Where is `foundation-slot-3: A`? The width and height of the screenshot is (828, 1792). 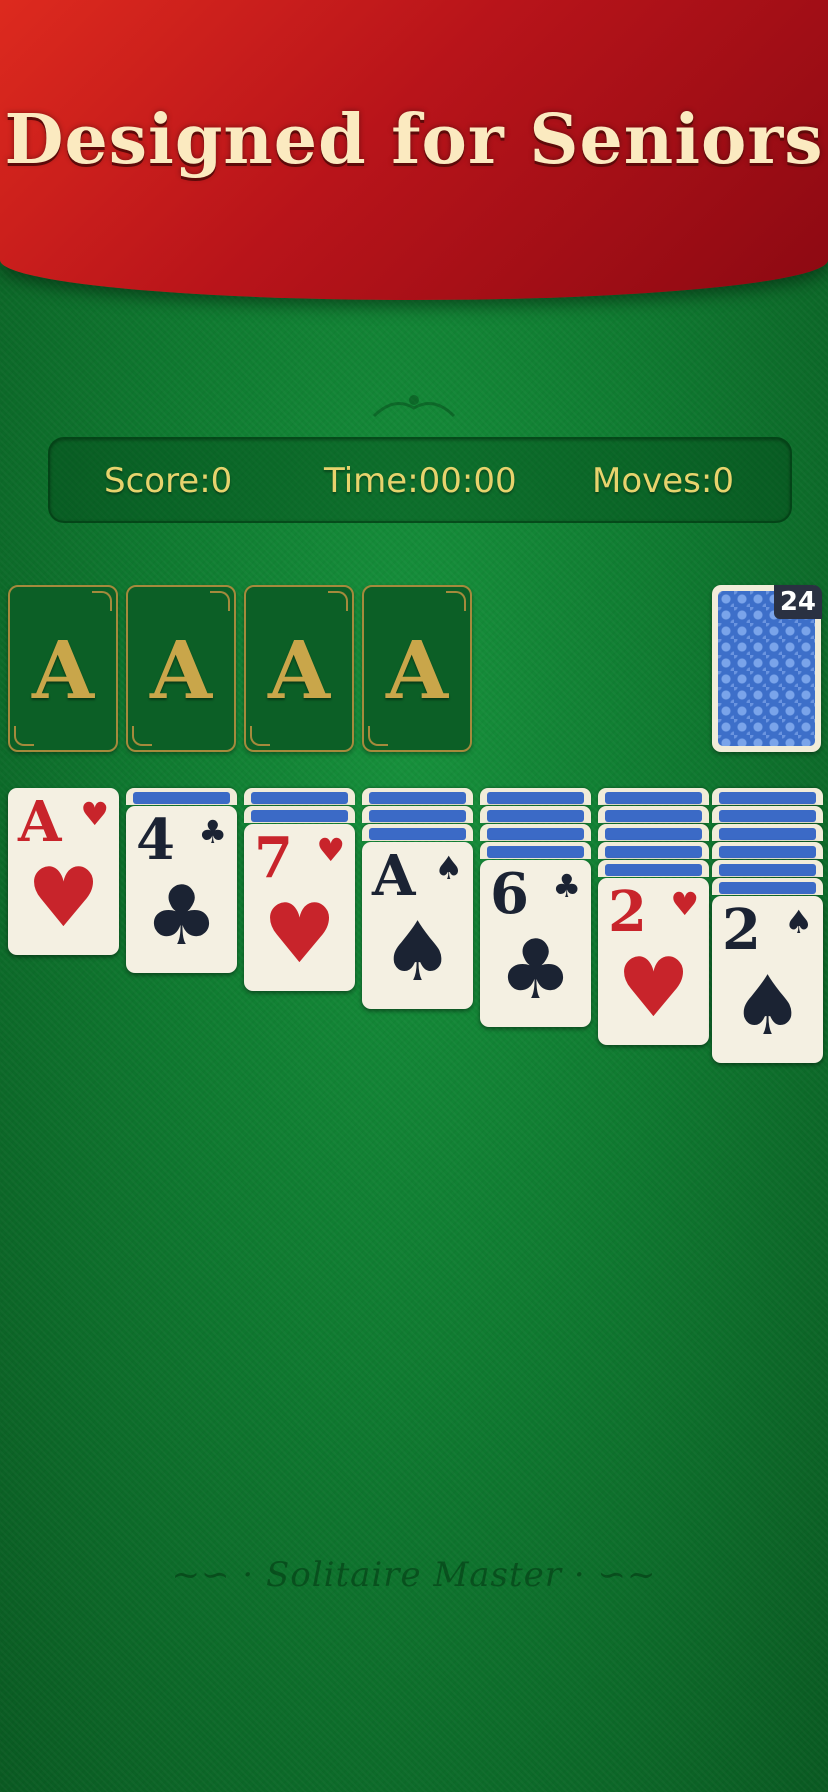
foundation-slot-3: A is located at coordinates (299, 668).